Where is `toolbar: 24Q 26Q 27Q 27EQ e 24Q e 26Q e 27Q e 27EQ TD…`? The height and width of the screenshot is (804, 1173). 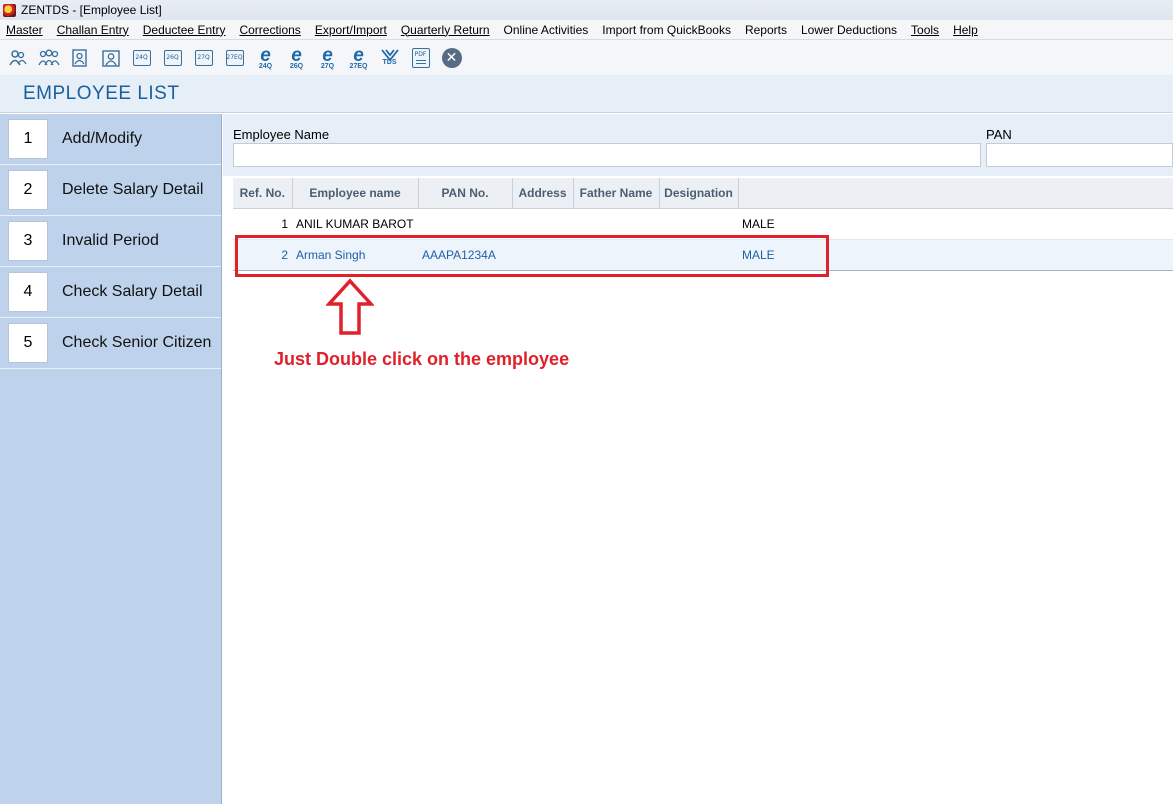 toolbar: 24Q 26Q 27Q 27EQ e 24Q e 26Q e 27Q e 27EQ TD… is located at coordinates (586, 57).